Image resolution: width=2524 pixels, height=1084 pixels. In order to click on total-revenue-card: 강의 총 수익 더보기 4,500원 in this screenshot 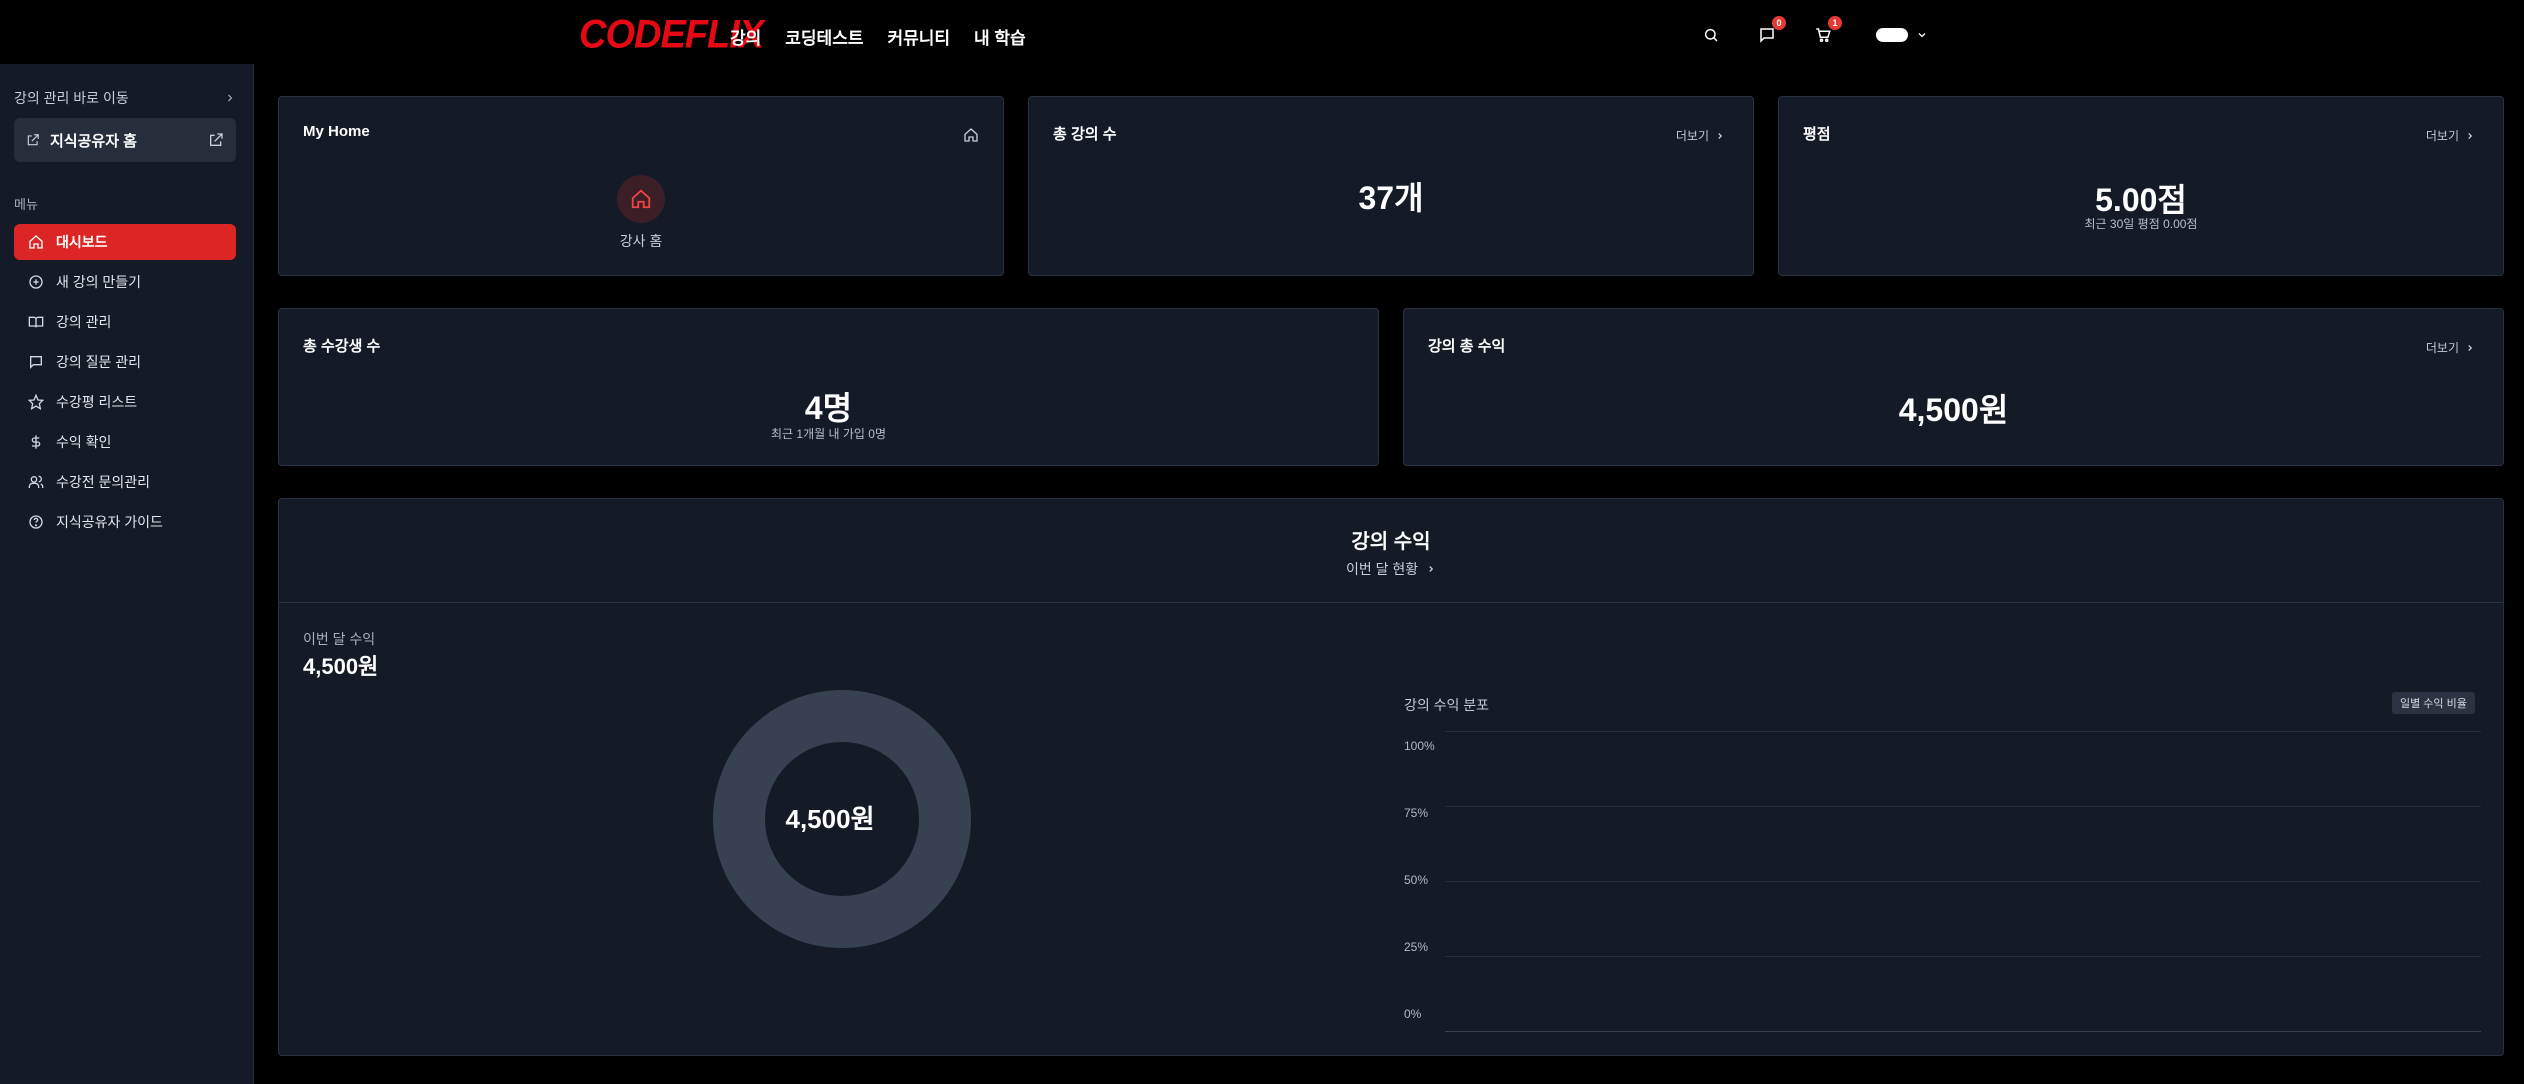, I will do `click(1953, 387)`.